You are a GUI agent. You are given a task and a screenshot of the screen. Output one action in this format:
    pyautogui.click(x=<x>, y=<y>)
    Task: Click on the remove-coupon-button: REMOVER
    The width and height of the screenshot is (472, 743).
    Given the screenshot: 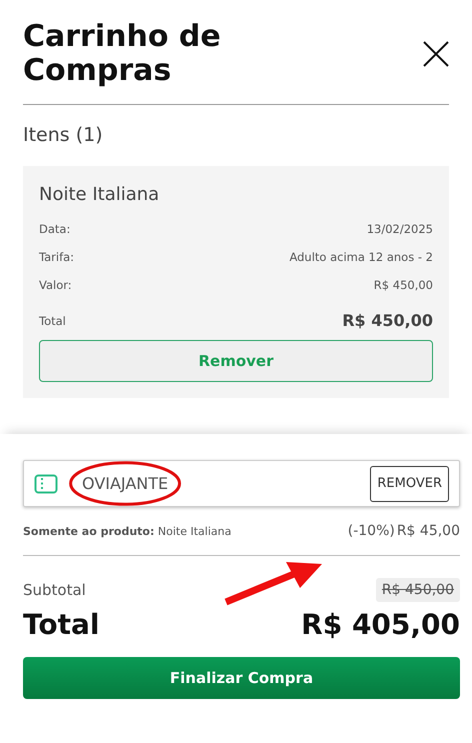 What is the action you would take?
    pyautogui.click(x=409, y=484)
    